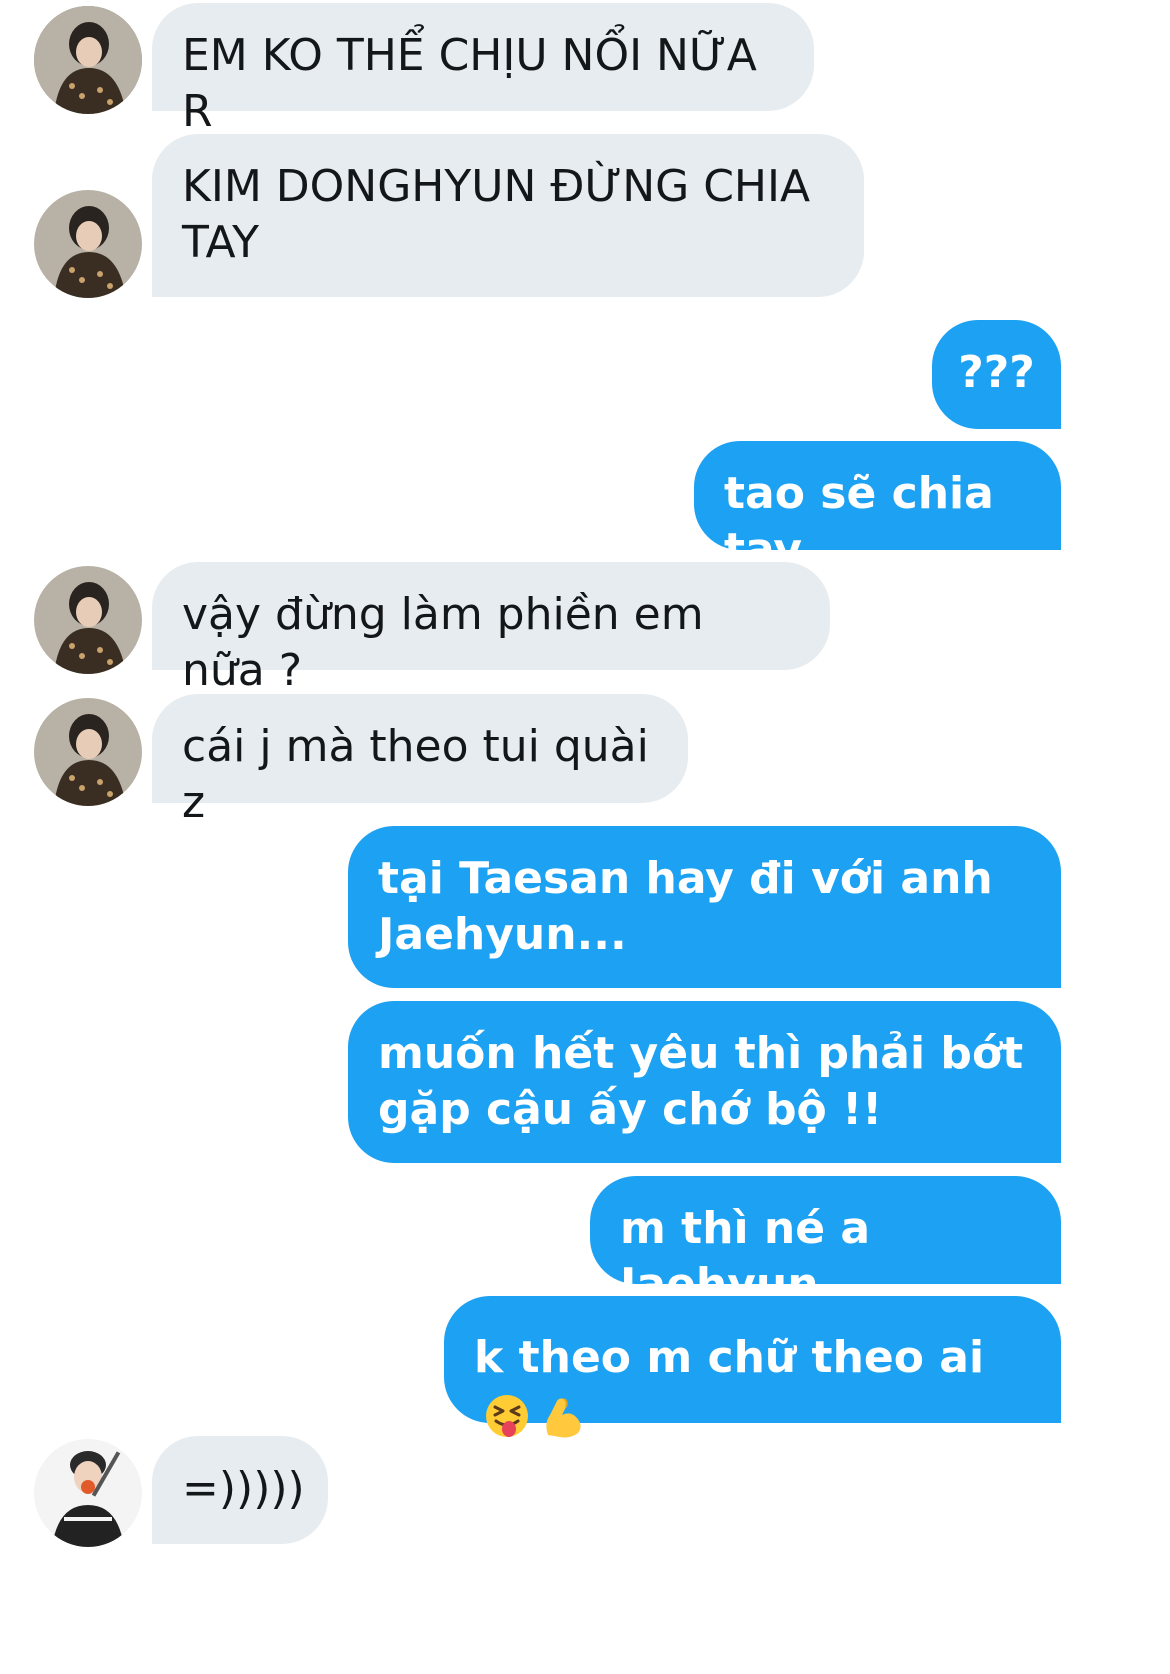 The width and height of the screenshot is (1170, 1674). Describe the element at coordinates (563, 1416) in the screenshot. I see `flexed-biceps-icon` at that location.